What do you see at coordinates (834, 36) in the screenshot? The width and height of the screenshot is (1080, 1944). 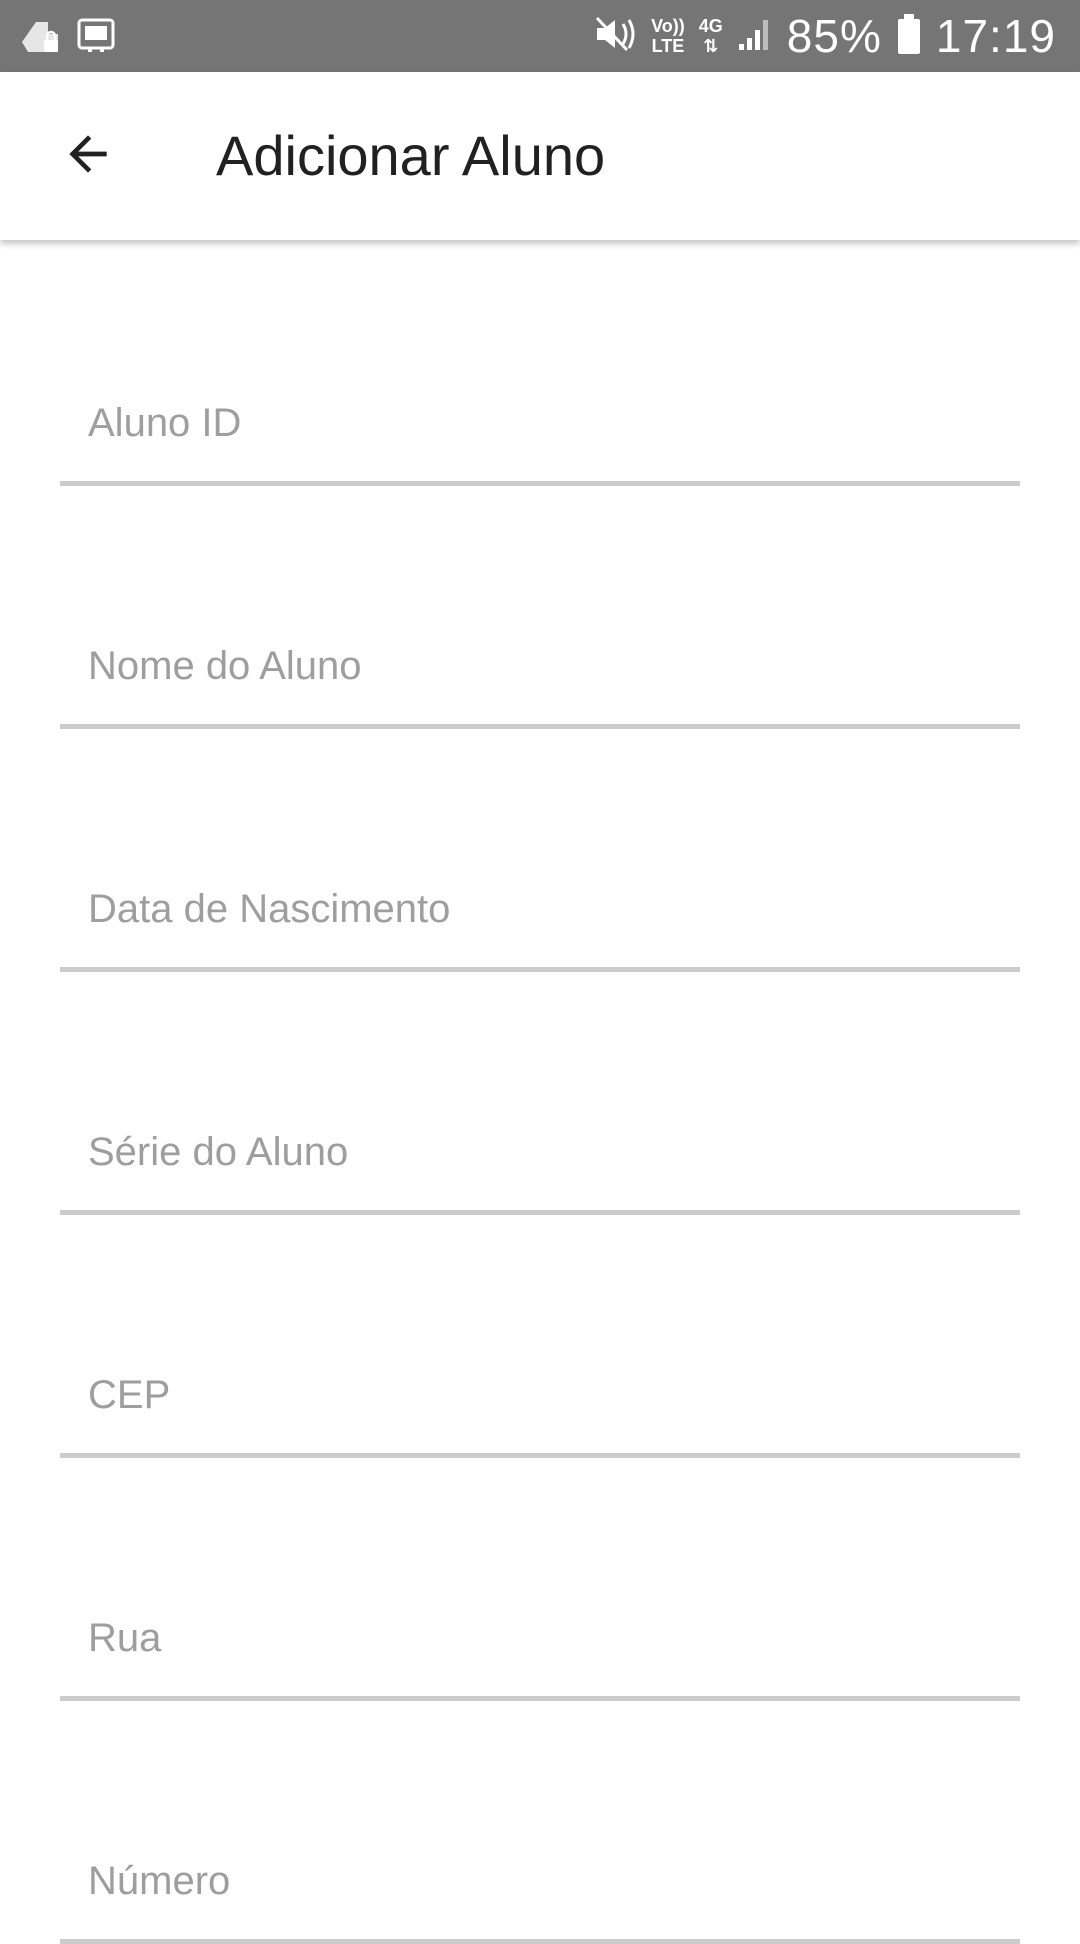 I see `battery-percent: 85%` at bounding box center [834, 36].